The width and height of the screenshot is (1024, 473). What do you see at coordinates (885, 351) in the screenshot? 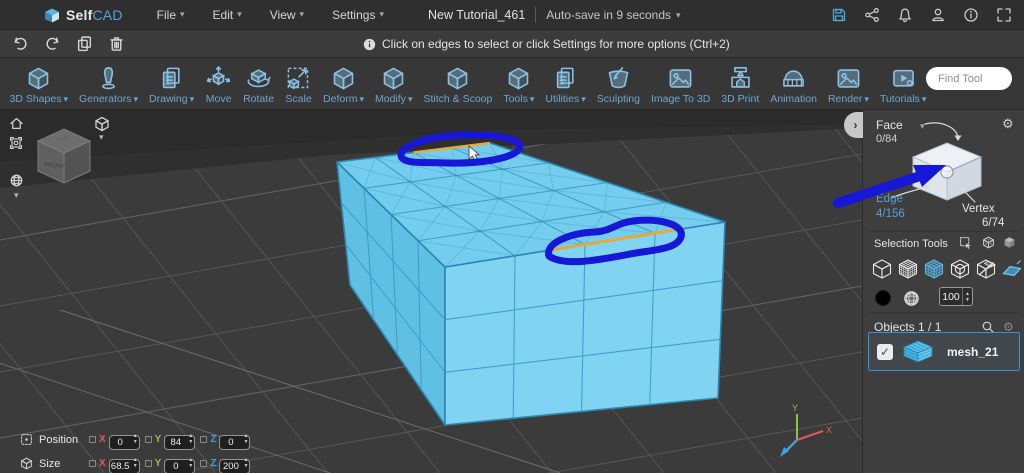
I see `object-visibility-checkbox: ✓` at bounding box center [885, 351].